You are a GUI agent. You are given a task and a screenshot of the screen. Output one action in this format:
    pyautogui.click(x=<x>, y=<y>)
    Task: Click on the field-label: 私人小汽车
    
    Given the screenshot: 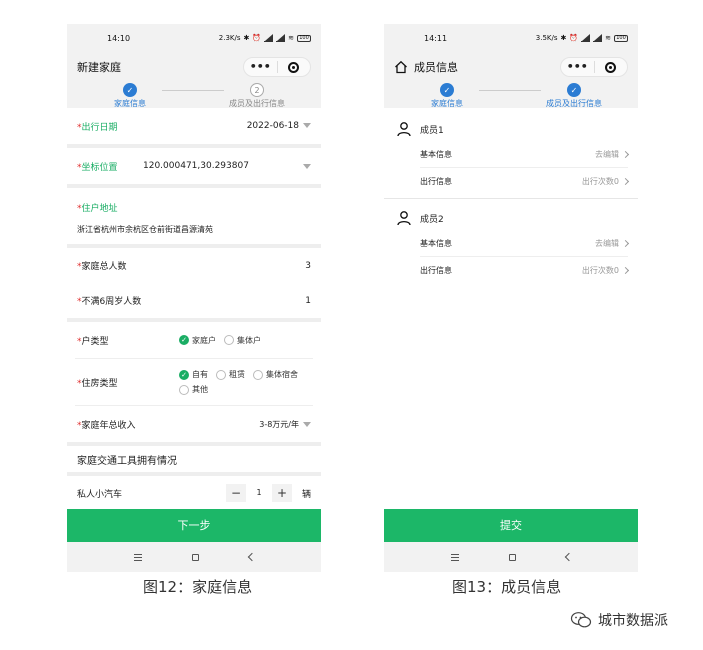 What is the action you would take?
    pyautogui.click(x=100, y=494)
    